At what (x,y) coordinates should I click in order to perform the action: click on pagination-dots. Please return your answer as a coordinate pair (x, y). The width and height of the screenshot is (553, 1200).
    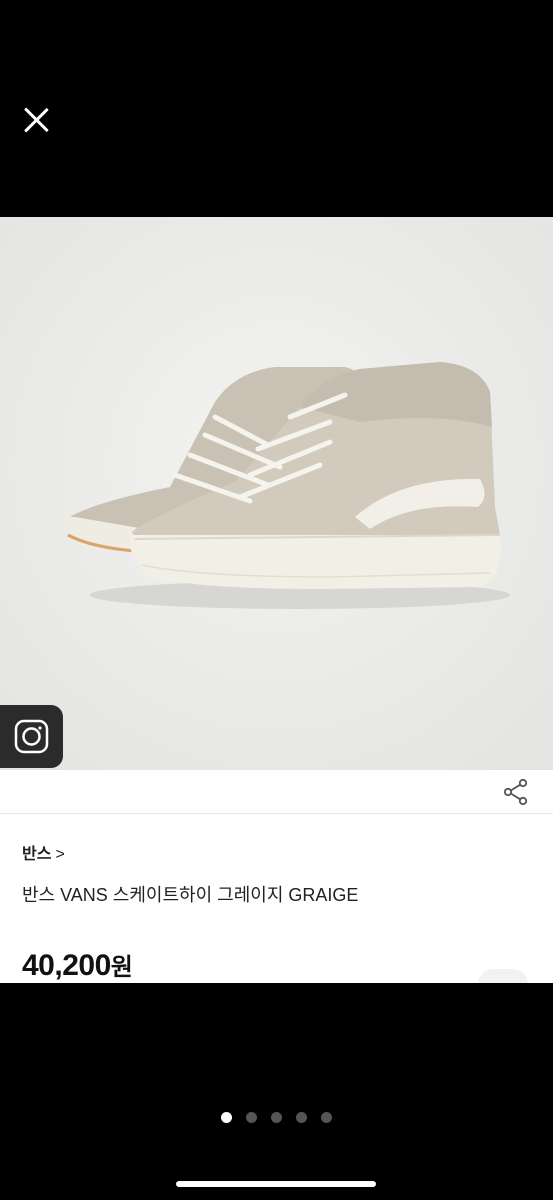
    Looking at the image, I should click on (276, 1117).